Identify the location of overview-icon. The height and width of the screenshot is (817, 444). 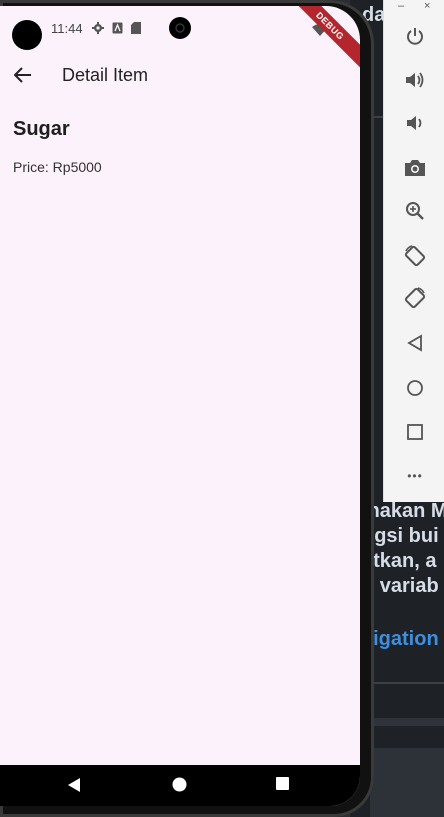
(415, 432).